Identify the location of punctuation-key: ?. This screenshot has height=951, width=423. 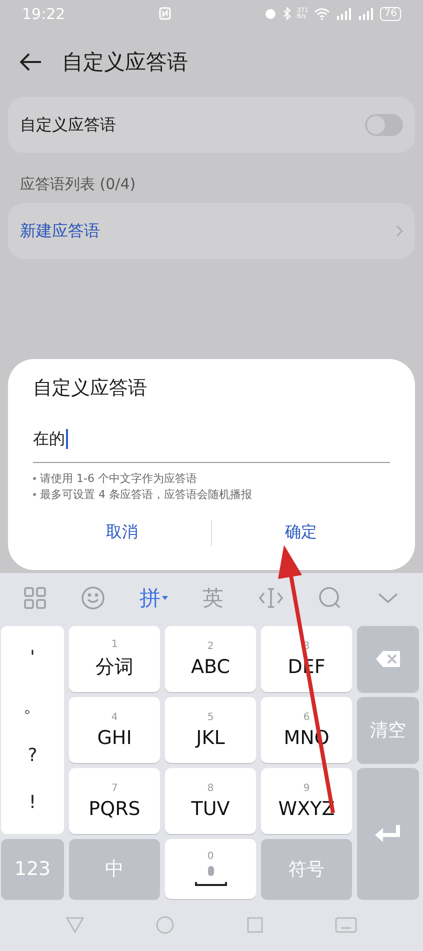
(33, 755).